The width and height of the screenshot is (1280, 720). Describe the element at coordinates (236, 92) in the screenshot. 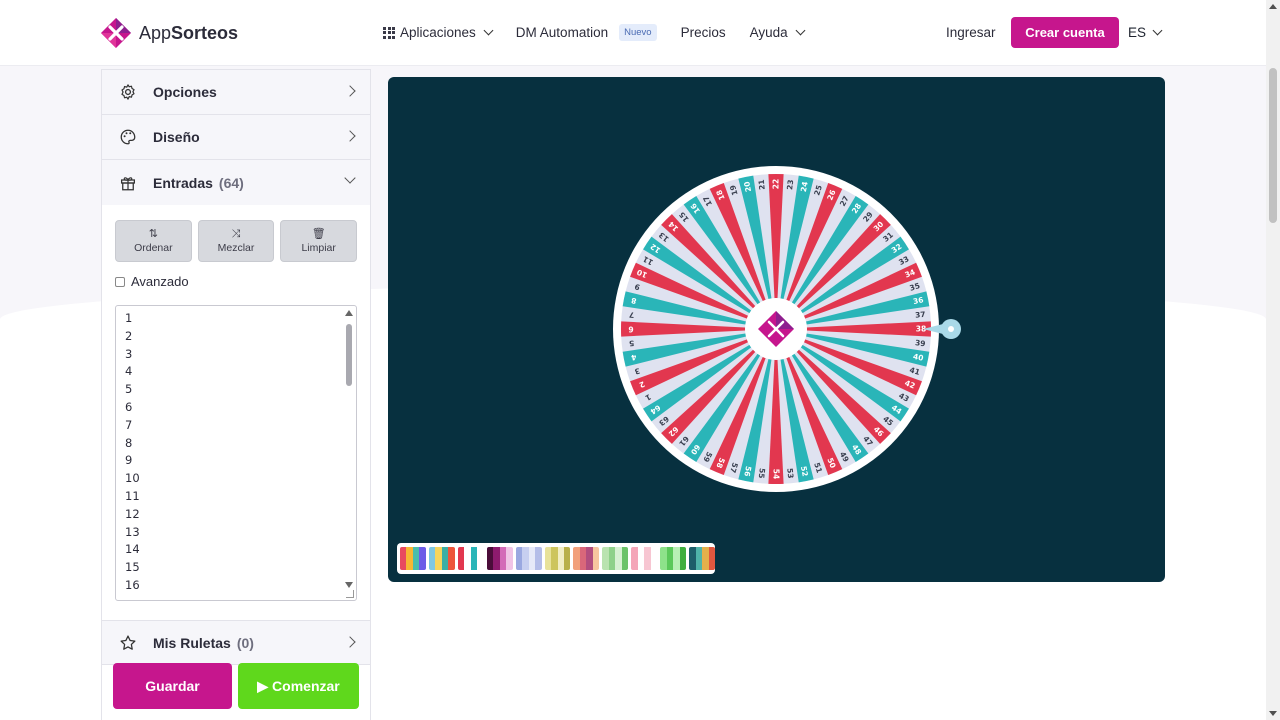

I see `section-options: Opciones` at that location.